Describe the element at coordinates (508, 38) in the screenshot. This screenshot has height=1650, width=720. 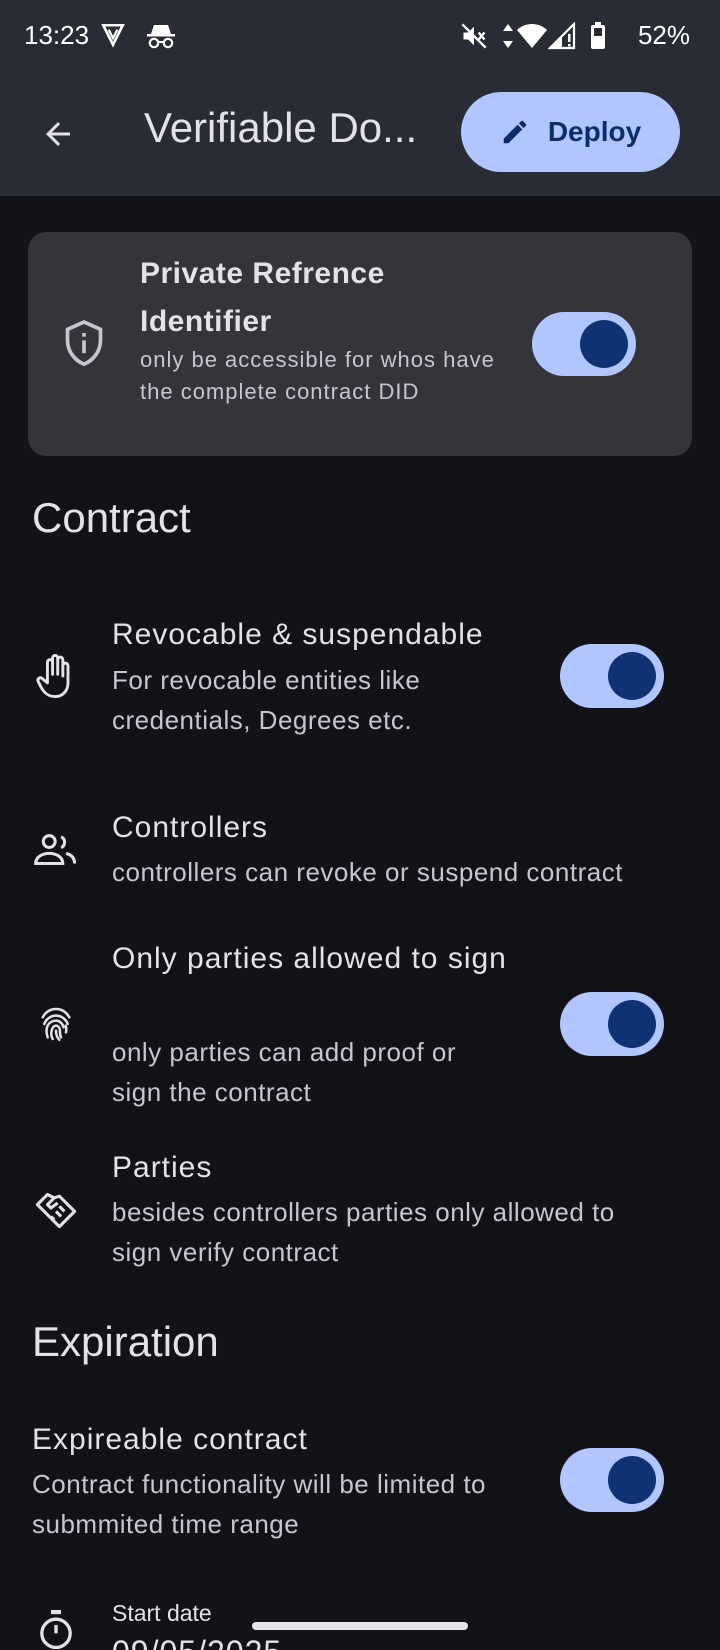
I see `data-arrows-icon` at that location.